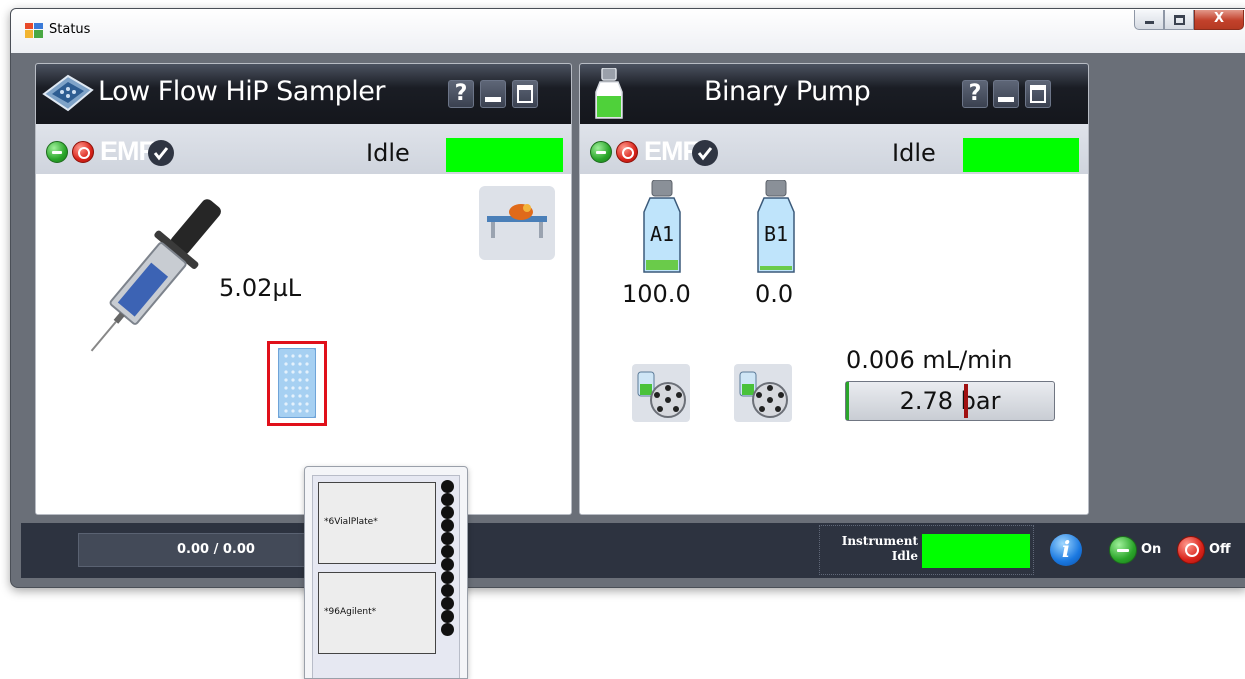 The image size is (1245, 679). I want to click on off-label: Off, so click(1220, 549).